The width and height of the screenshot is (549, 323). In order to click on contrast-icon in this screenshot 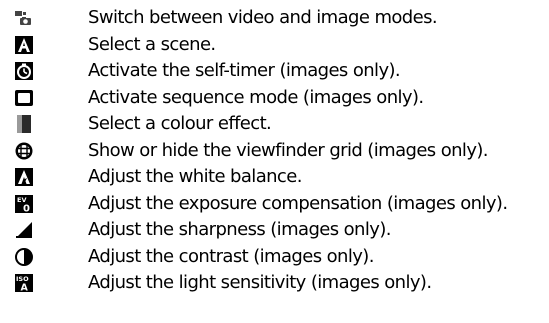, I will do `click(24, 257)`.